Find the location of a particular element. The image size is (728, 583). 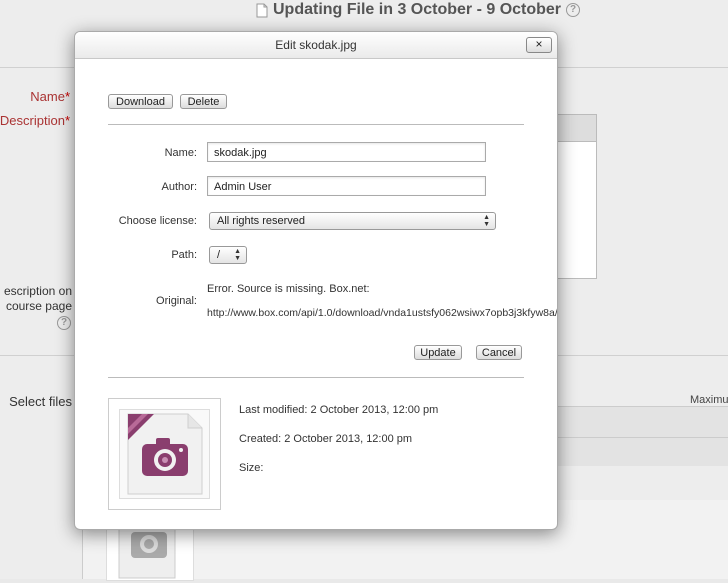

license-field-label: Choose license: is located at coordinates (157, 221).